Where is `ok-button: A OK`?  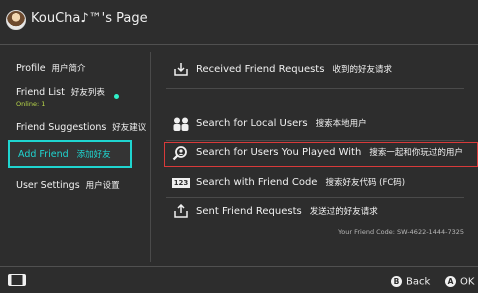
ok-button: A OK is located at coordinates (459, 282).